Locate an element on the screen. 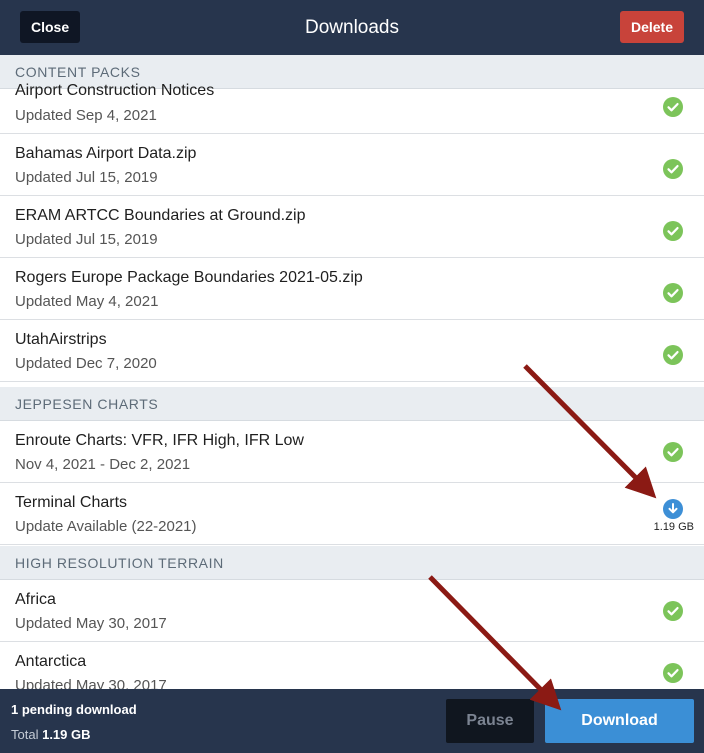 Image resolution: width=704 pixels, height=753 pixels. delete-button: Delete is located at coordinates (651, 27).